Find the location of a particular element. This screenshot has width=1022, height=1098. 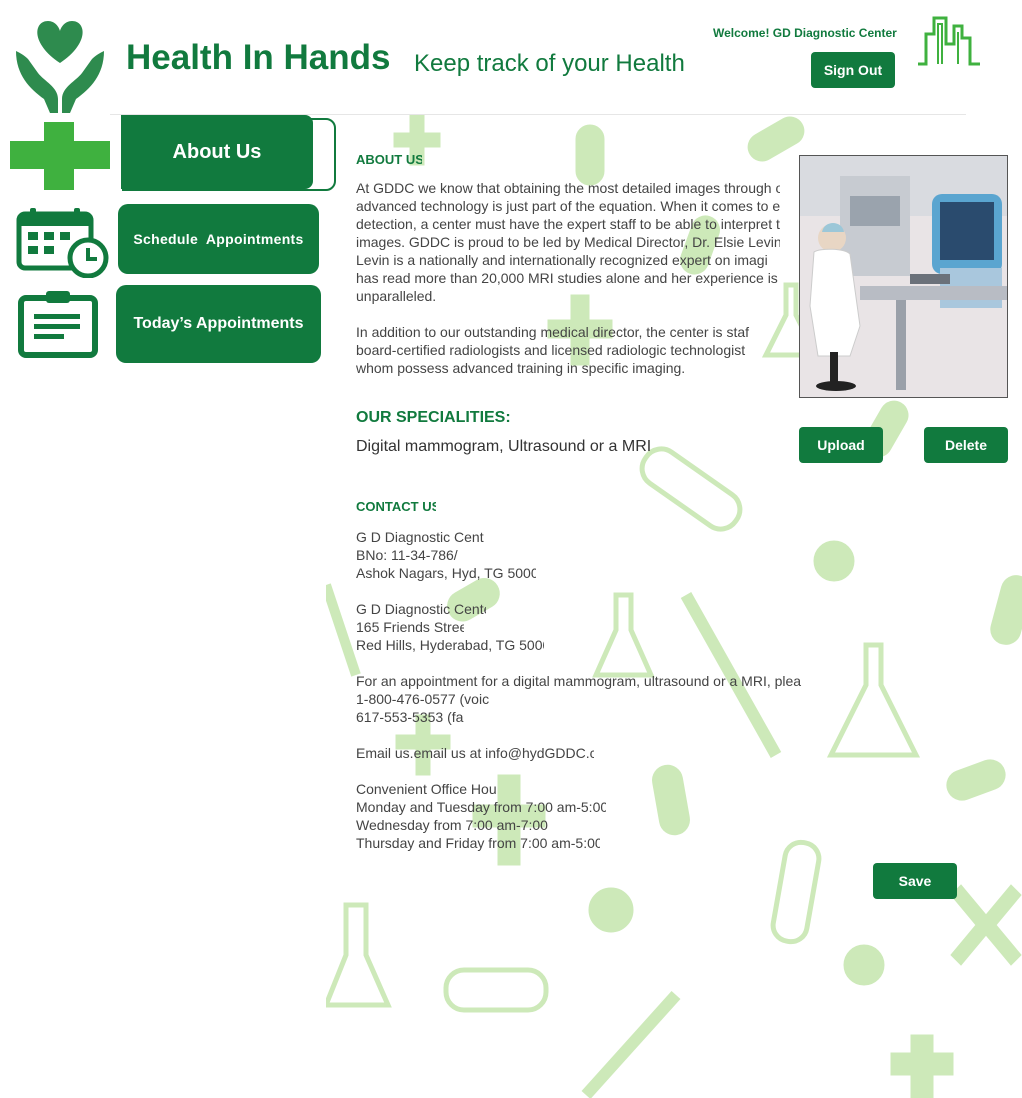

text-line: 617-553-5353 (fa is located at coordinates (410, 717).